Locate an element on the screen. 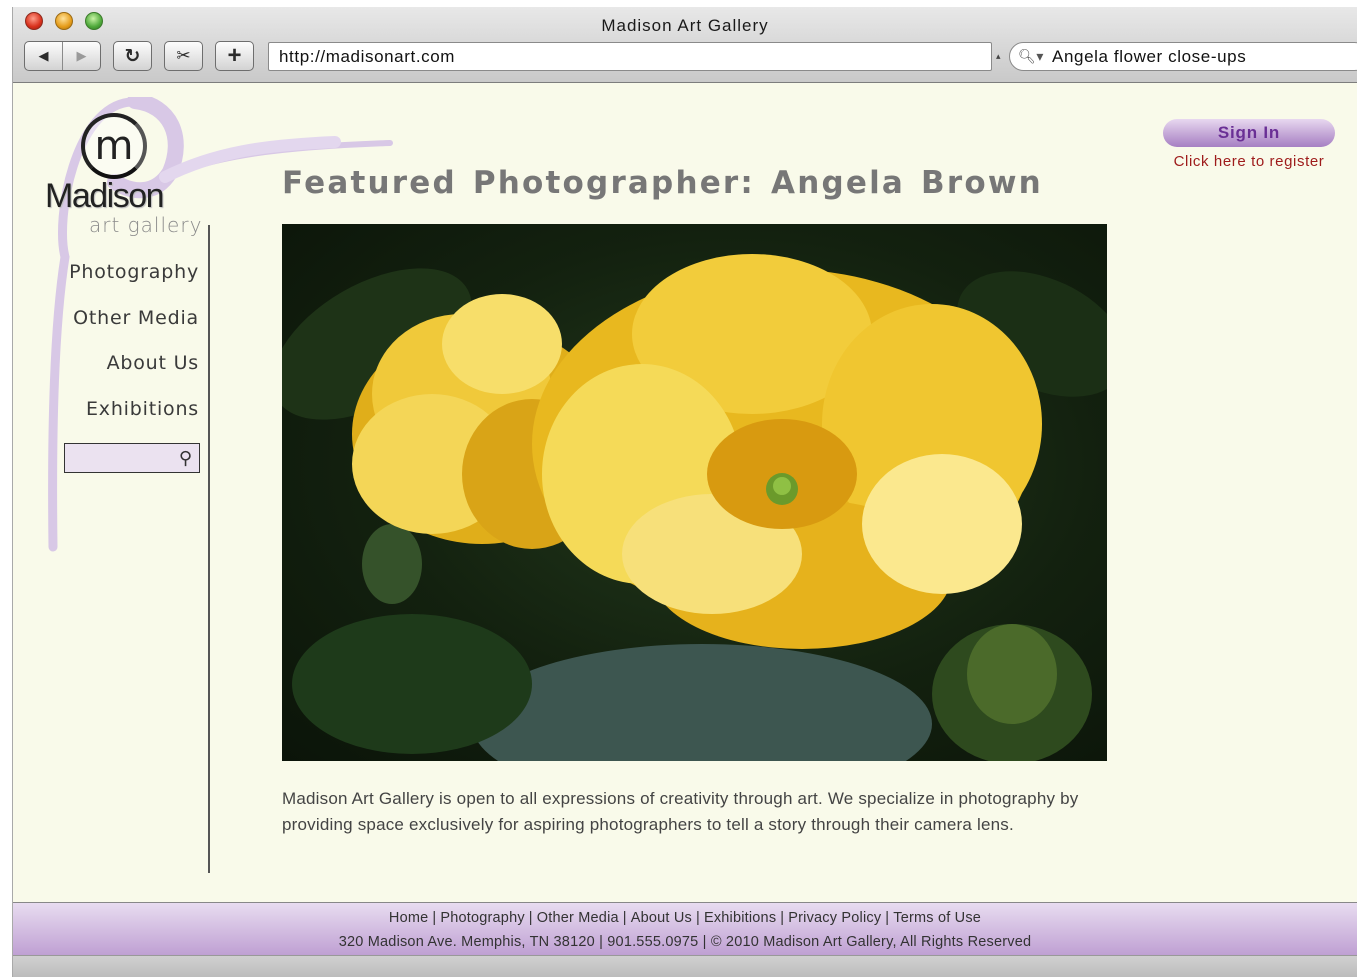  sign-in-button: Sign In is located at coordinates (1249, 133).